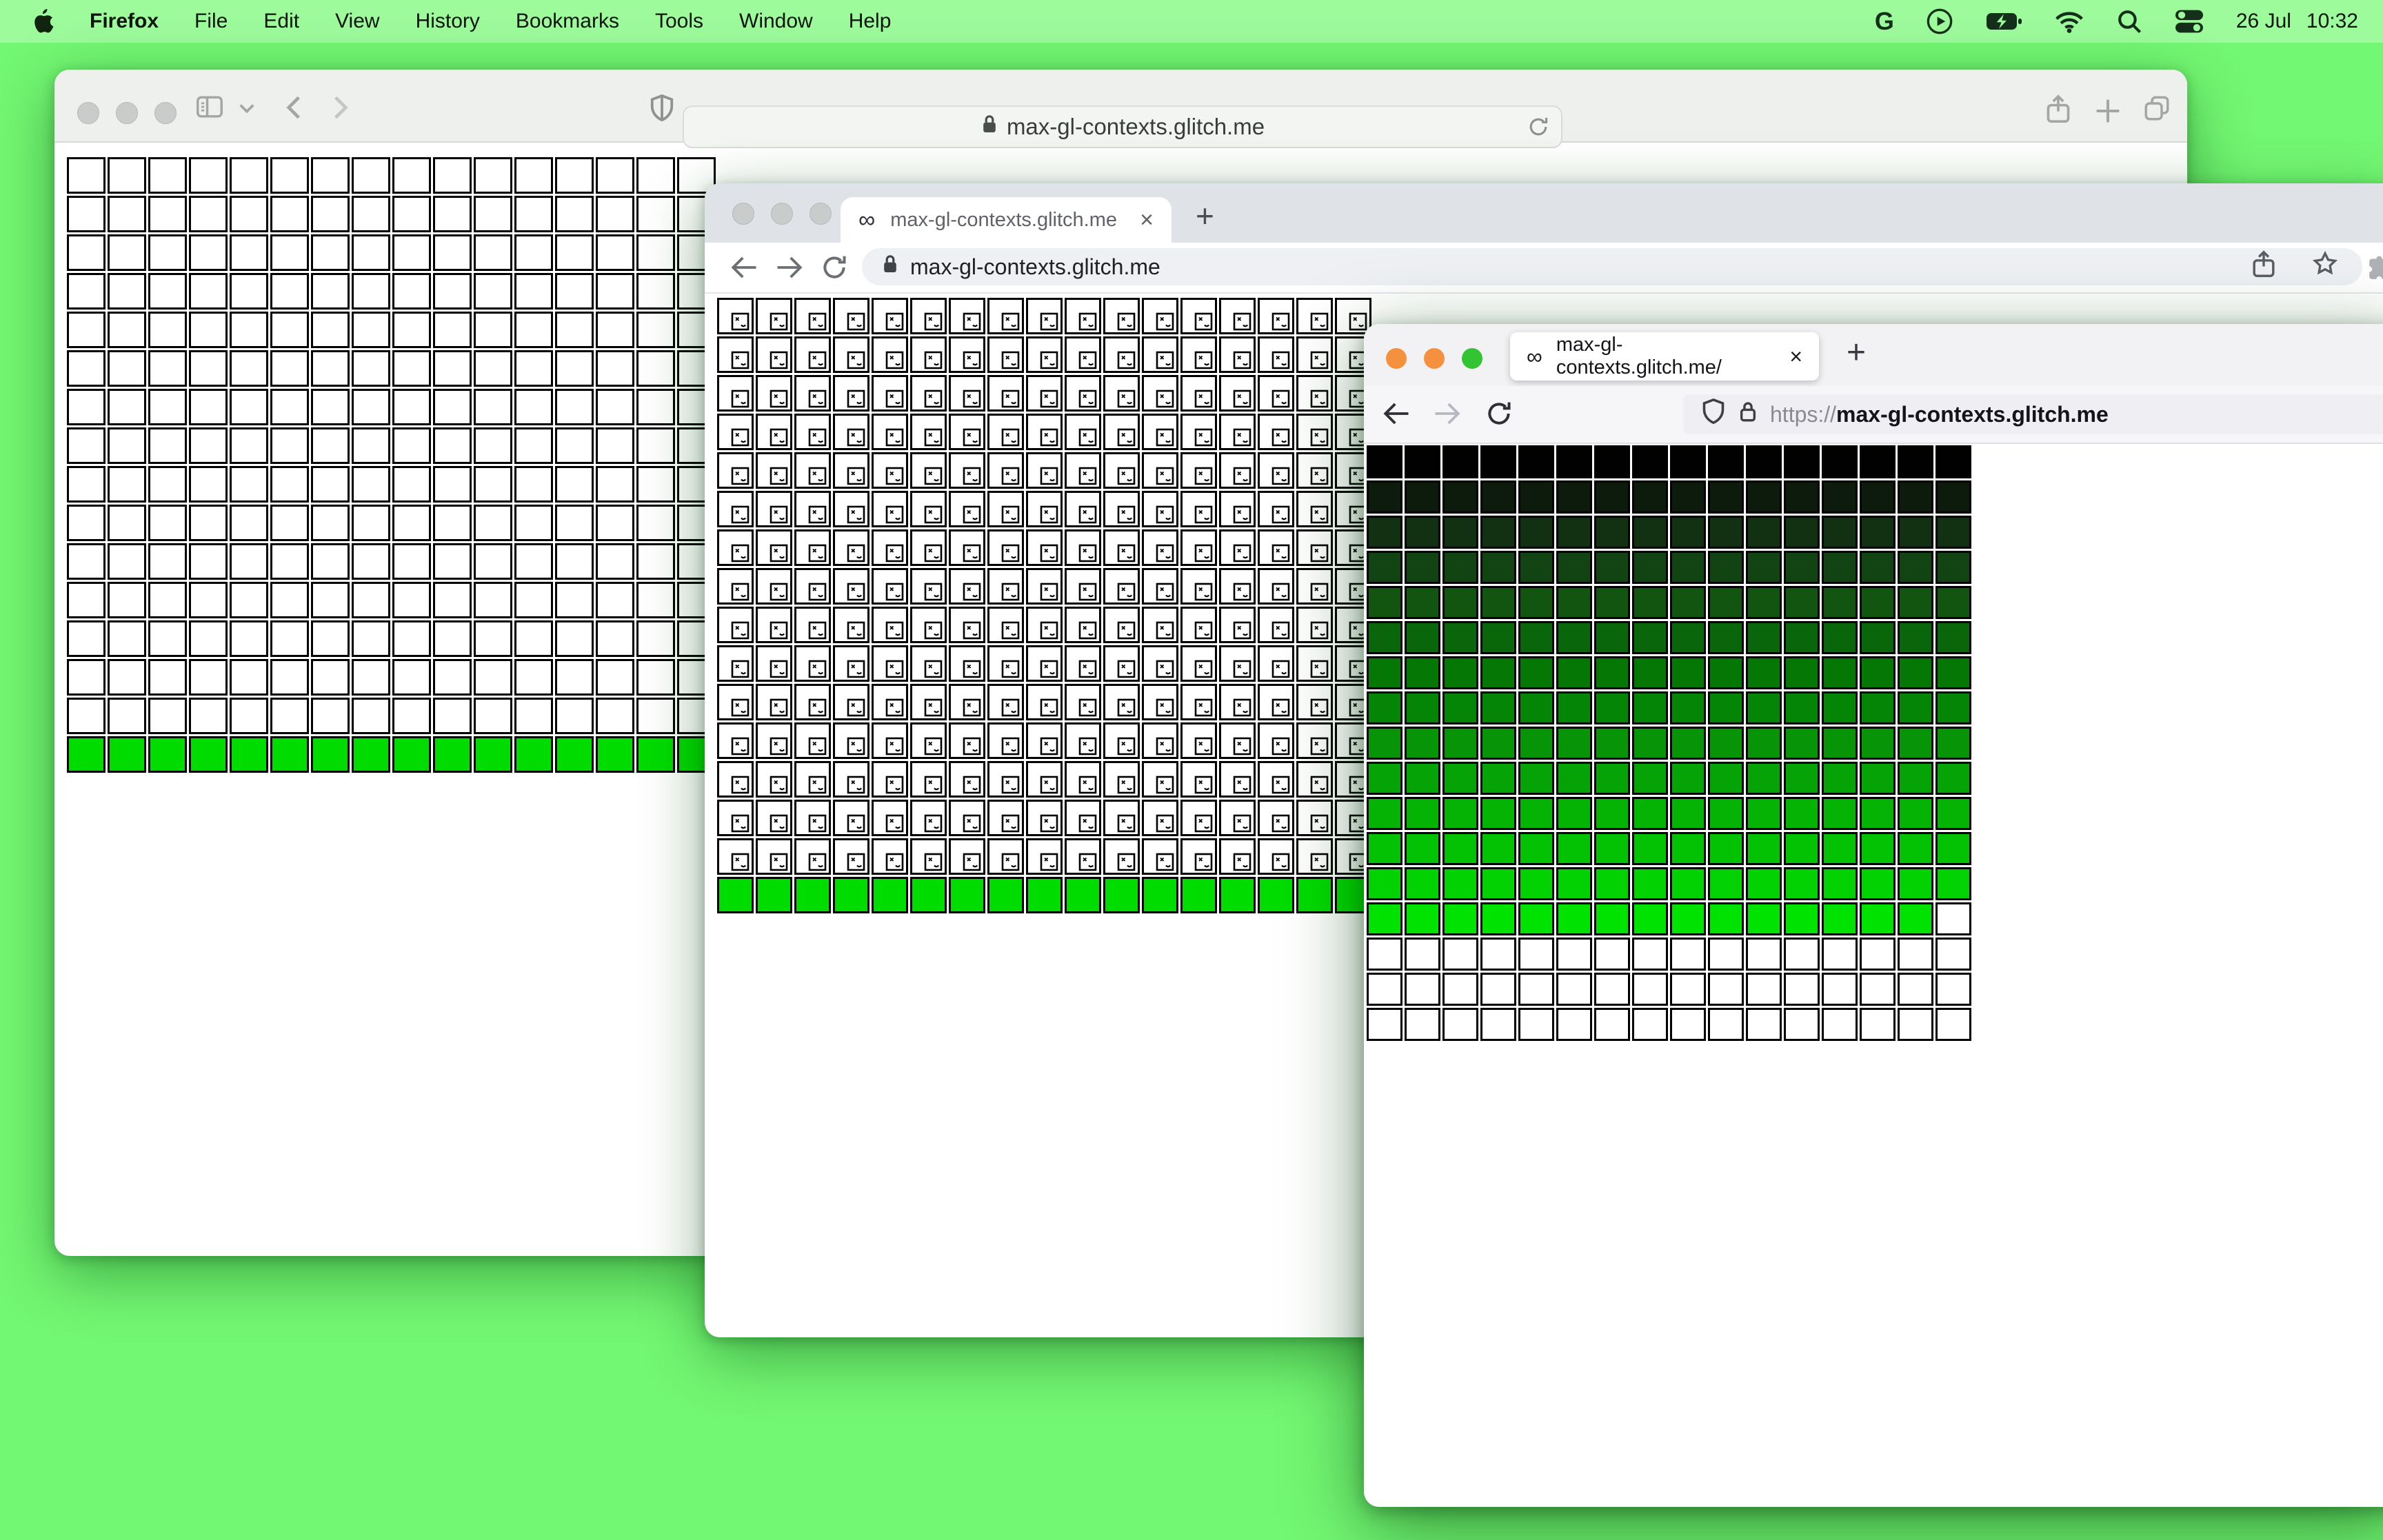 This screenshot has height=1540, width=2383. Describe the element at coordinates (1122, 127) in the screenshot. I see `safari-url-field: max-gl-contexts.glitch.me` at that location.